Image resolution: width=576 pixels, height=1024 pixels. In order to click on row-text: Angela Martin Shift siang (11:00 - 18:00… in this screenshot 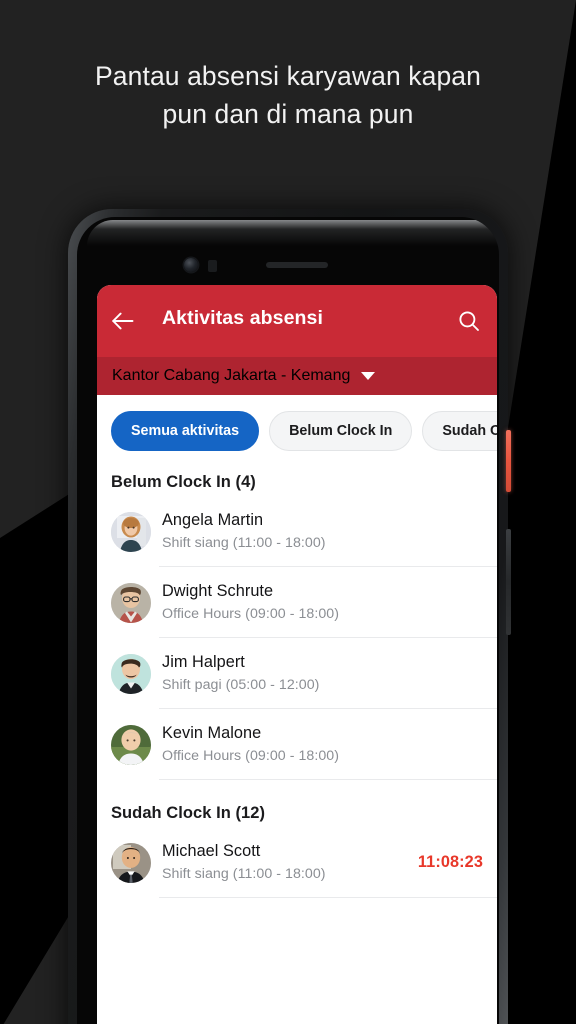, I will do `click(322, 531)`.